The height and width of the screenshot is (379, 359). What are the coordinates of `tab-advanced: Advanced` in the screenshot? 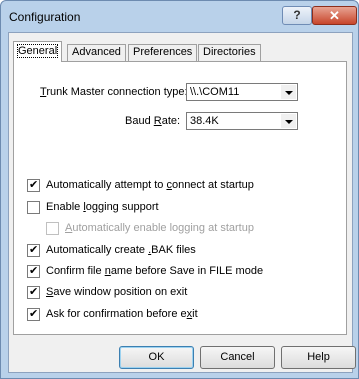 It's located at (96, 52).